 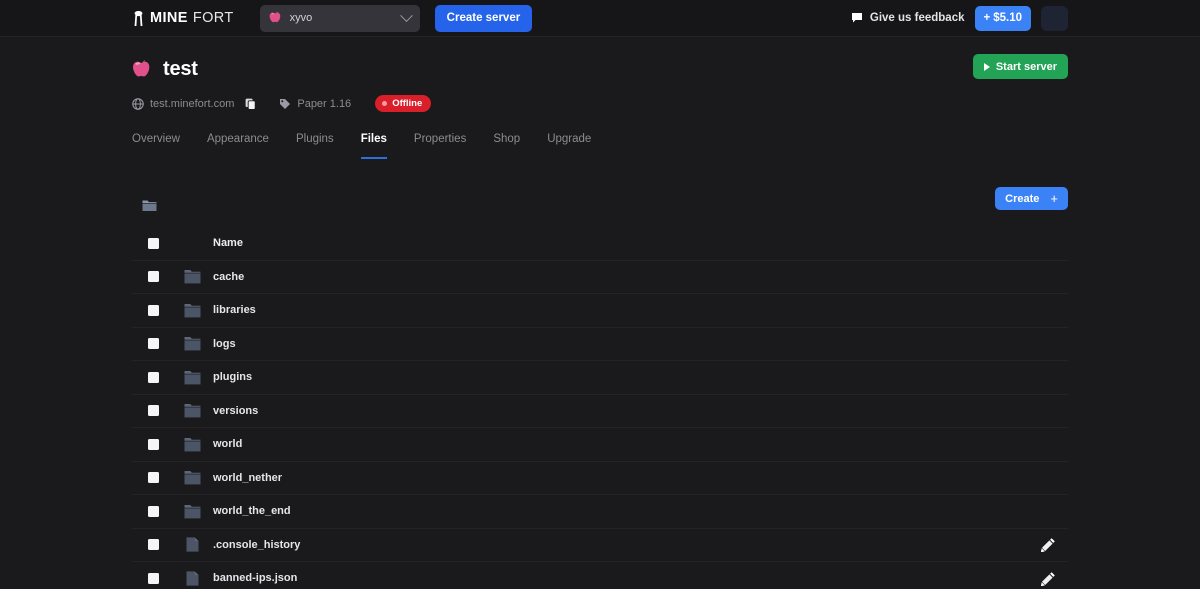 What do you see at coordinates (1054, 18) in the screenshot?
I see `avatar` at bounding box center [1054, 18].